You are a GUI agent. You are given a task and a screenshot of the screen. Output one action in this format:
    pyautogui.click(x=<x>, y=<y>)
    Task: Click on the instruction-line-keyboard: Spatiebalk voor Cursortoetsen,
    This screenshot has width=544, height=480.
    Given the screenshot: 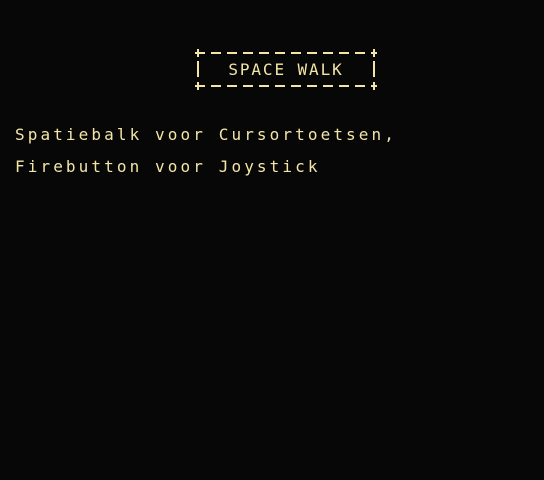 What is the action you would take?
    pyautogui.click(x=206, y=134)
    